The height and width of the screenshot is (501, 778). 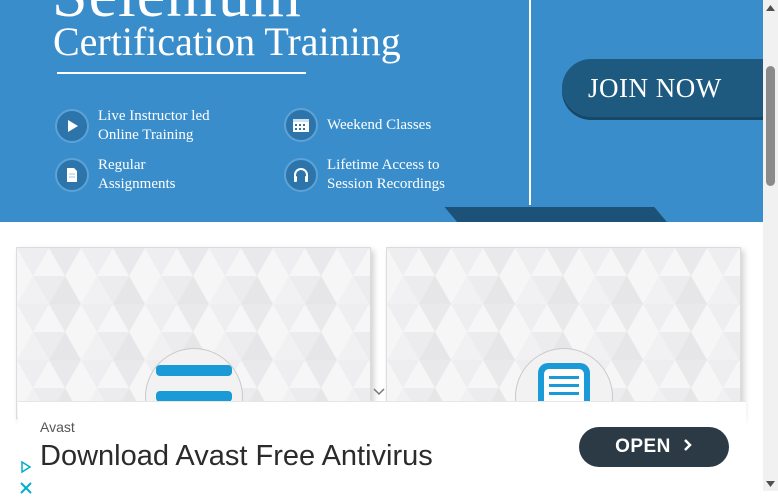 What do you see at coordinates (555, 214) in the screenshot?
I see `banner-strip` at bounding box center [555, 214].